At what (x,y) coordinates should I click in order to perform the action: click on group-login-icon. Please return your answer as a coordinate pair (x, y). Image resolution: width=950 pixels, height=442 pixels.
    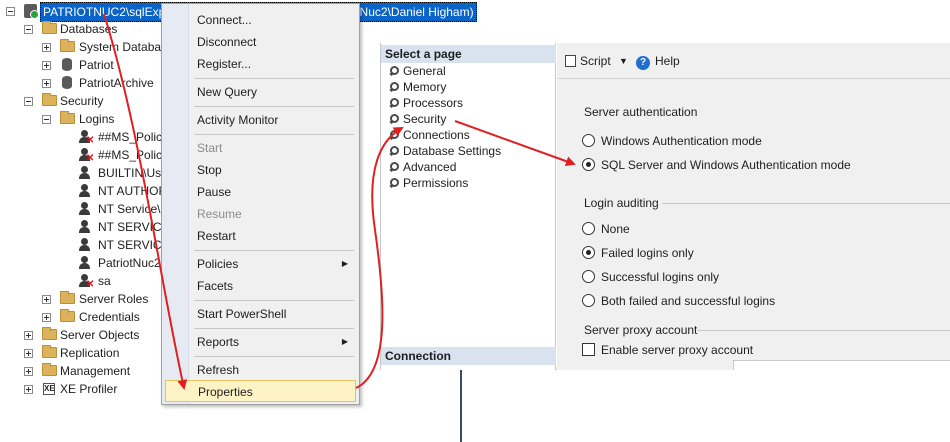
    Looking at the image, I should click on (85, 173).